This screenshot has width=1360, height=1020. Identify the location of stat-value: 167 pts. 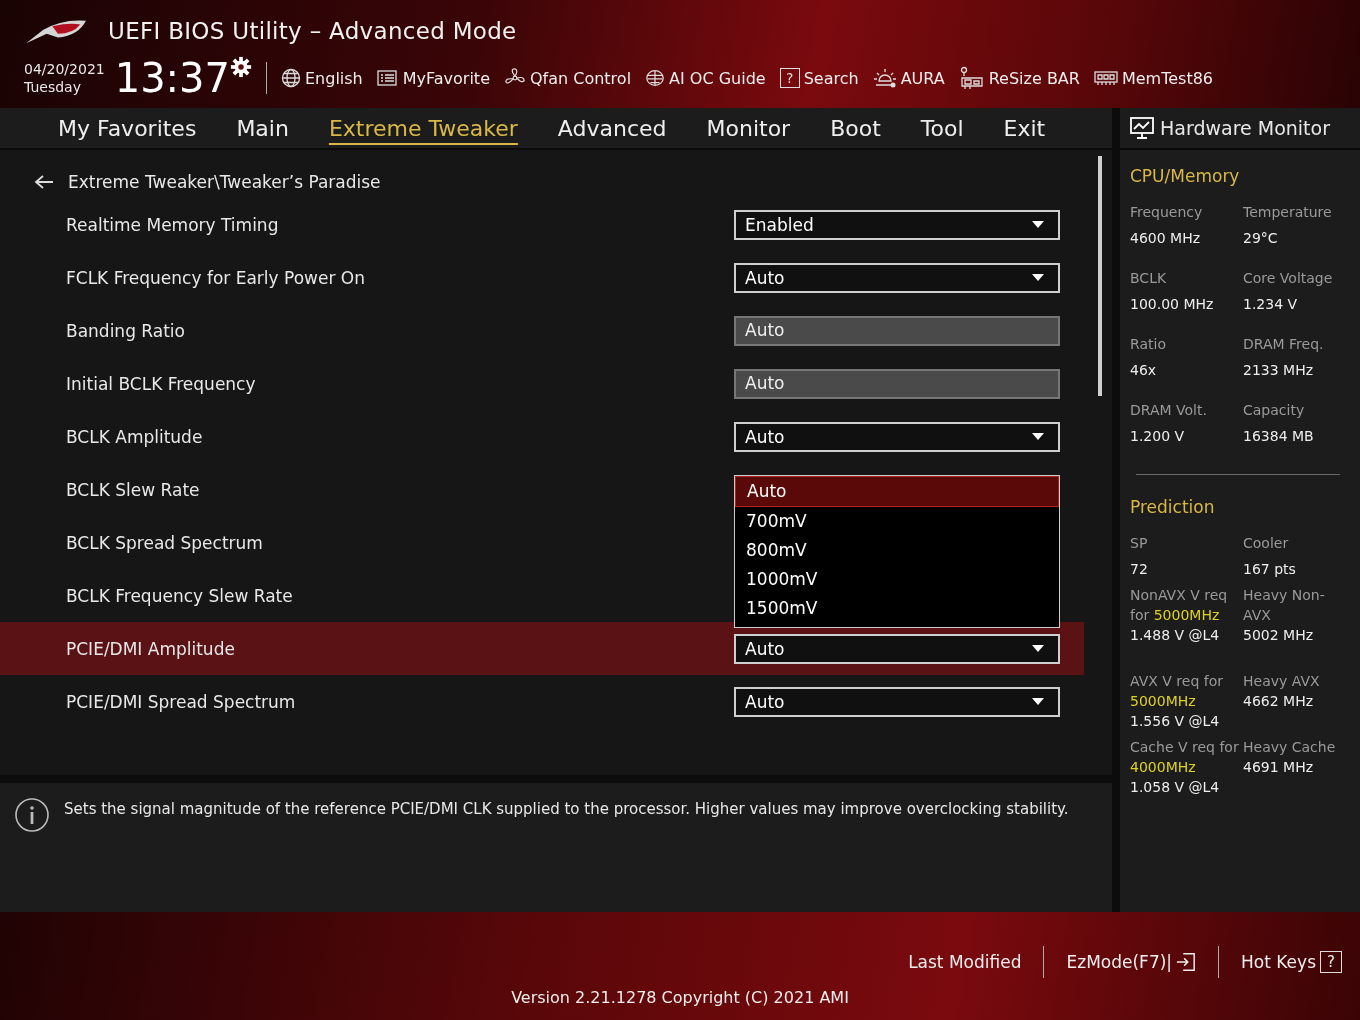
(1270, 569).